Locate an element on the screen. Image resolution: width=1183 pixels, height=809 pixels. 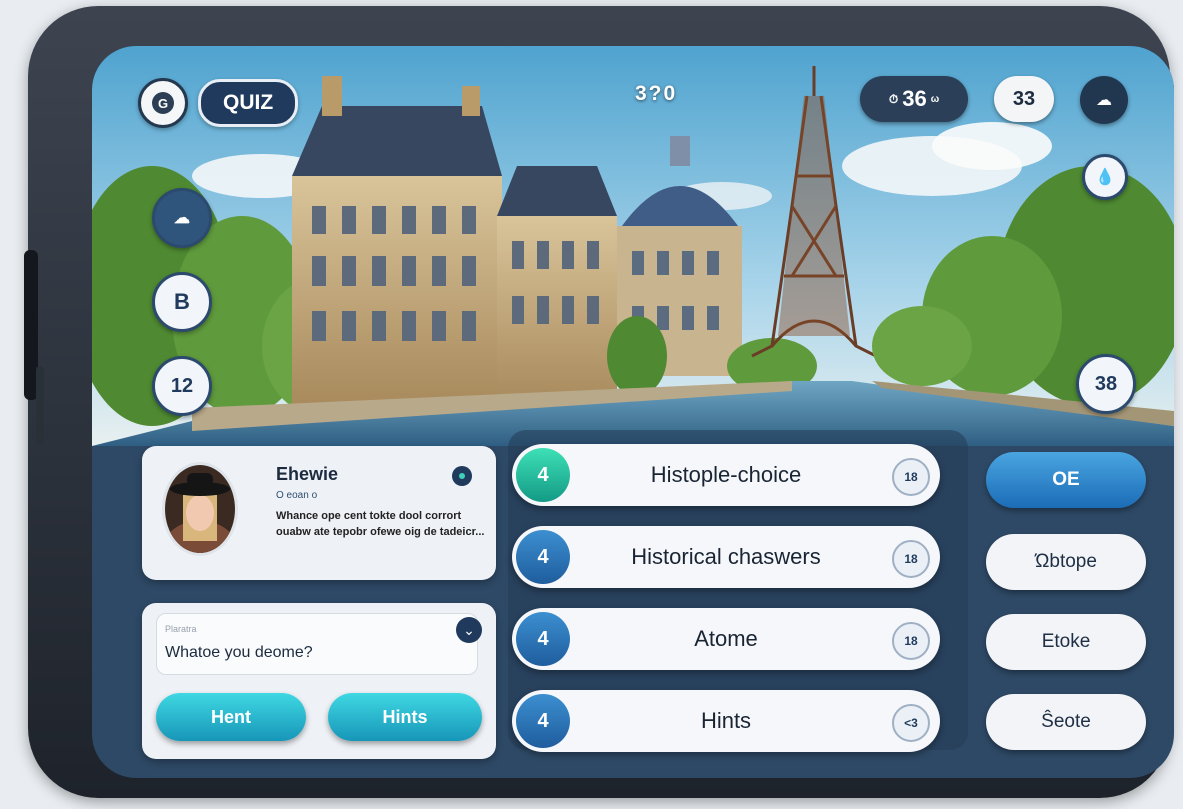
right-level-badge: 38 is located at coordinates (1106, 384).